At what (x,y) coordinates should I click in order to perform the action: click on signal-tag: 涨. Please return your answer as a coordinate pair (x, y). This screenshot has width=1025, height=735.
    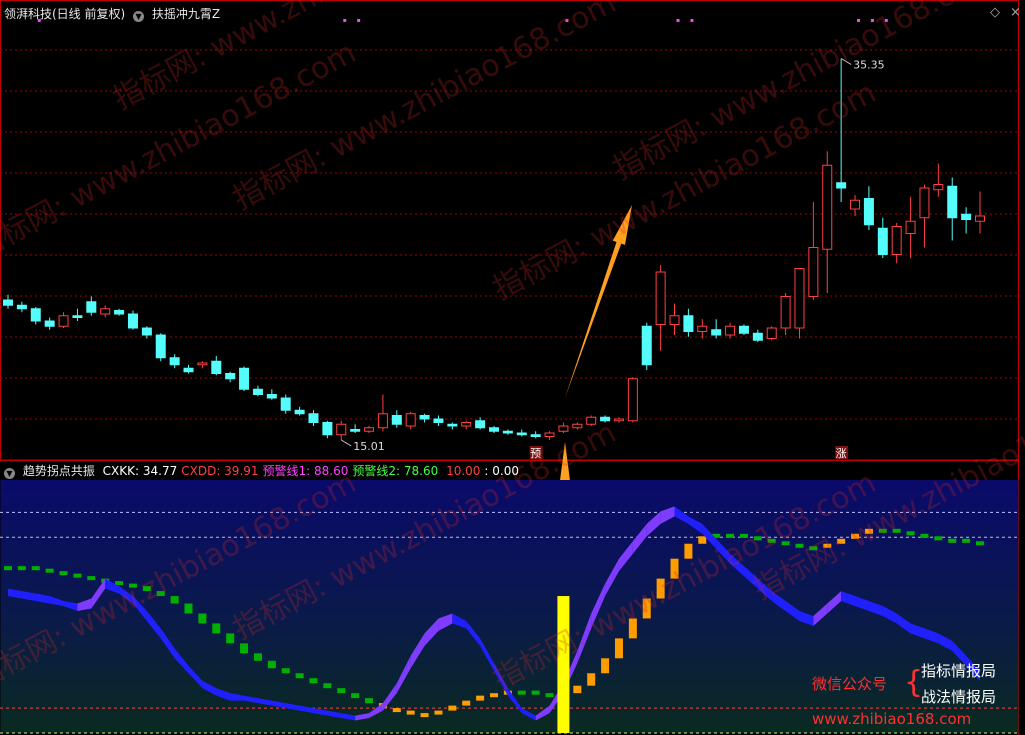
    Looking at the image, I should click on (842, 453).